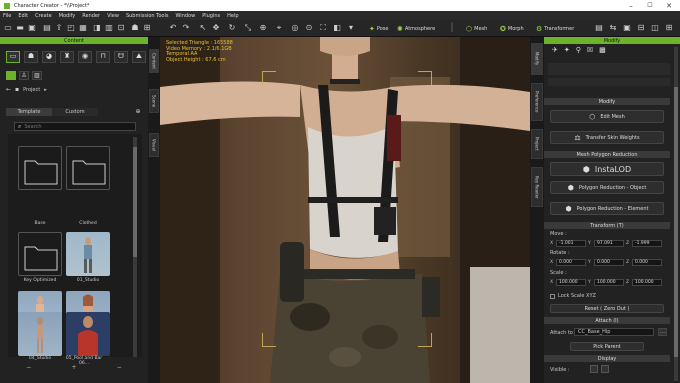 The height and width of the screenshot is (383, 680). What do you see at coordinates (476, 28) in the screenshot?
I see `mesh-button: ⬡ Mesh` at bounding box center [476, 28].